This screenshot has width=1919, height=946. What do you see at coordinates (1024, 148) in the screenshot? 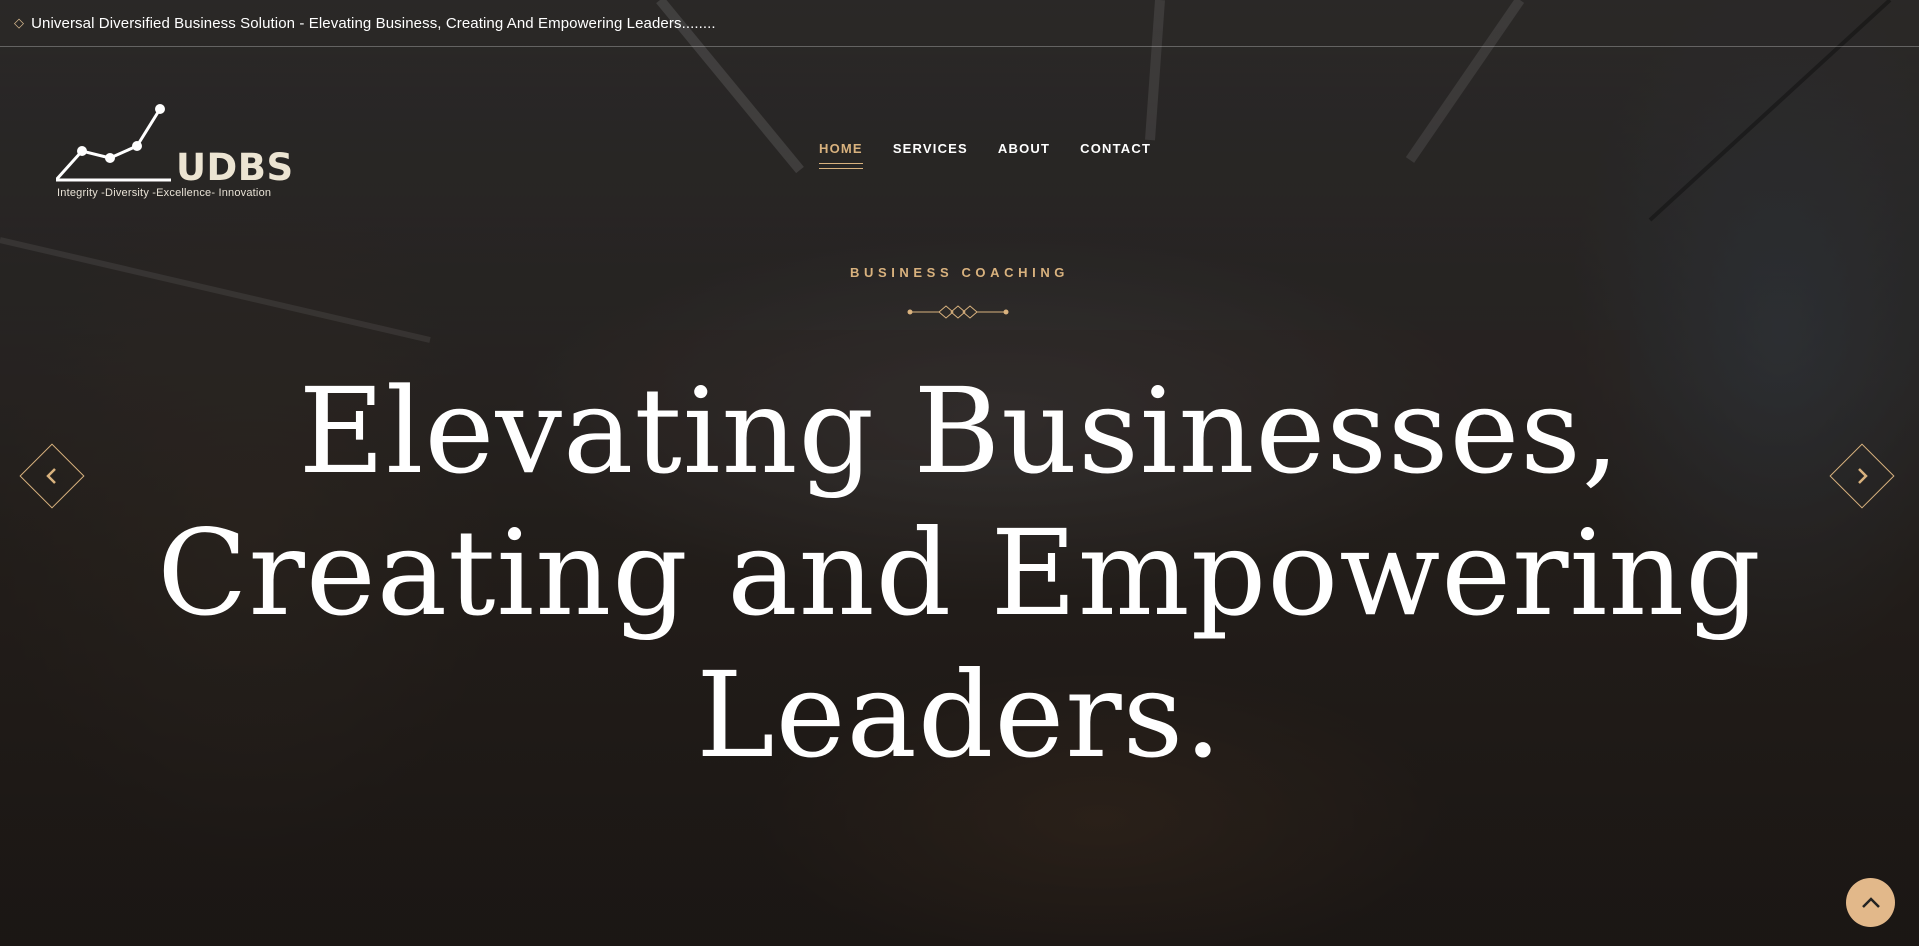
I see `nav-about: ABOUT` at bounding box center [1024, 148].